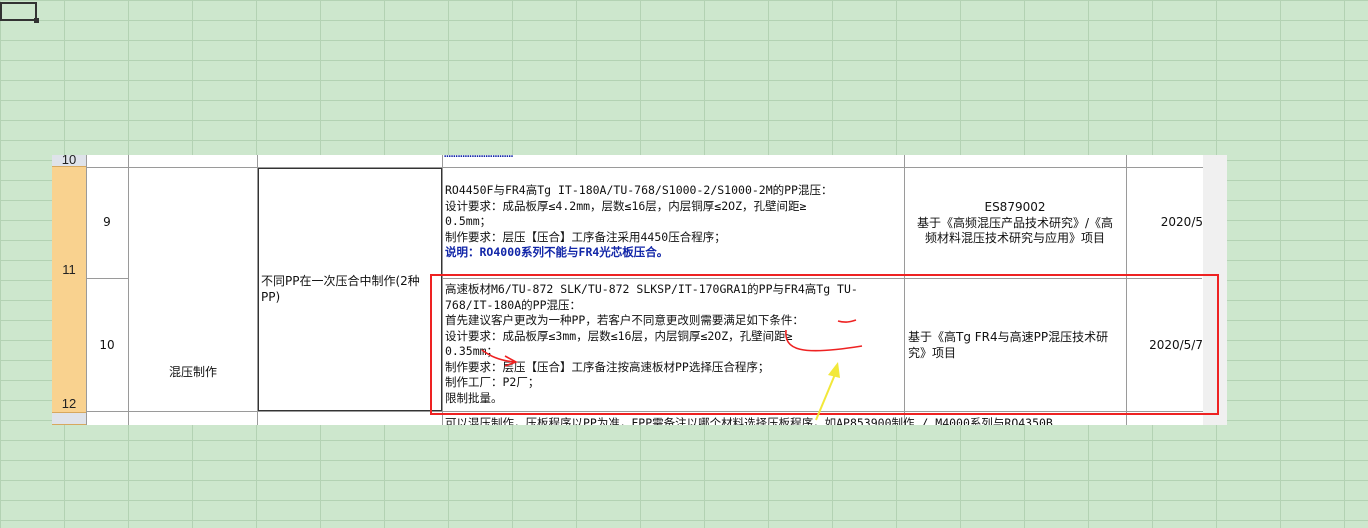 This screenshot has height=528, width=1368. Describe the element at coordinates (626, 205) in the screenshot. I see `process-line: 设计要求：成品板厚≤4.2mm，层数≤16层，内层铜厚≤2OZ，孔壁间距≥` at that location.